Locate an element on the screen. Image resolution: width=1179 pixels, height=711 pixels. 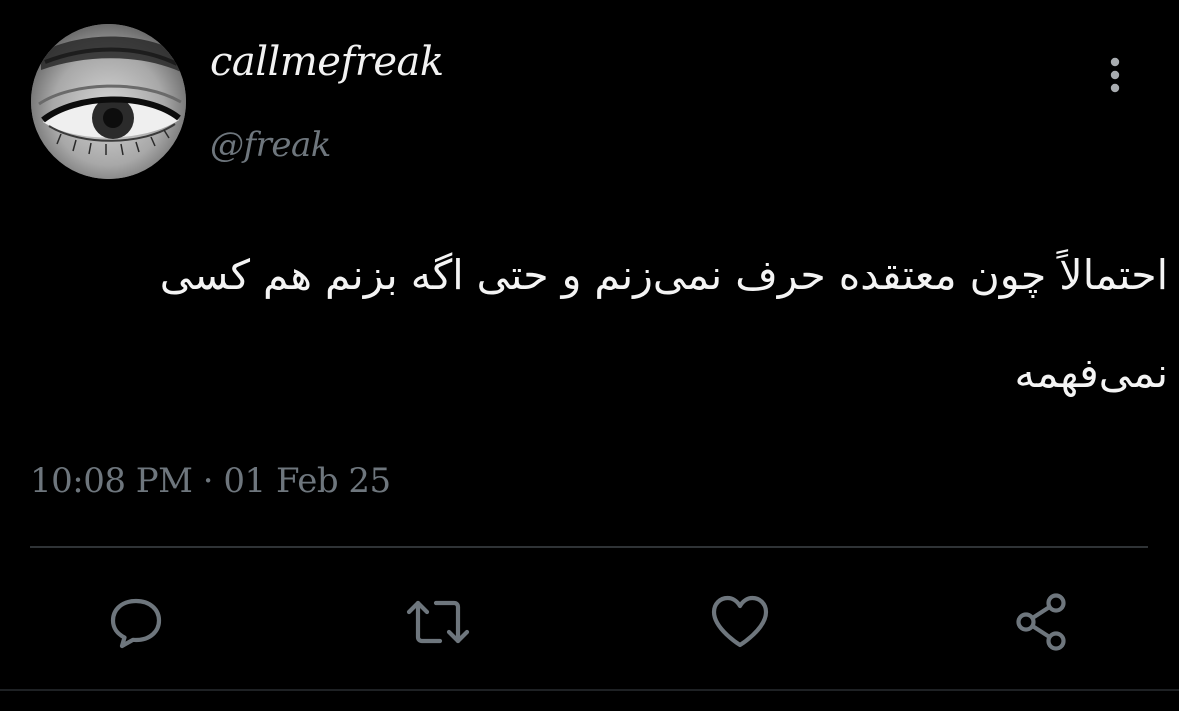
reply-button is located at coordinates (136, 622).